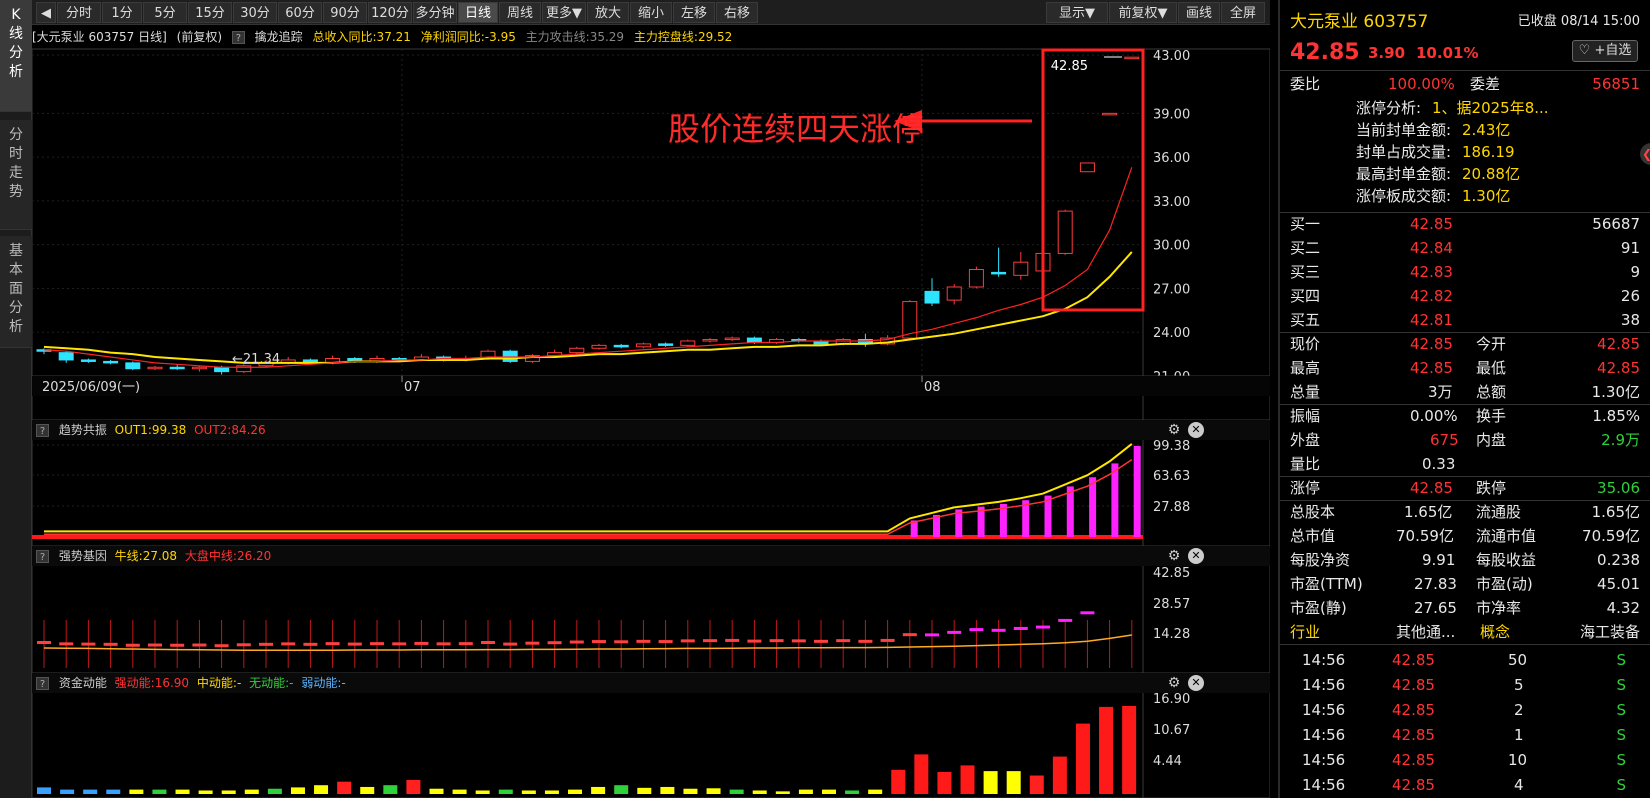 This screenshot has width=1650, height=798. I want to click on trend-bar, so click(1093, 507).